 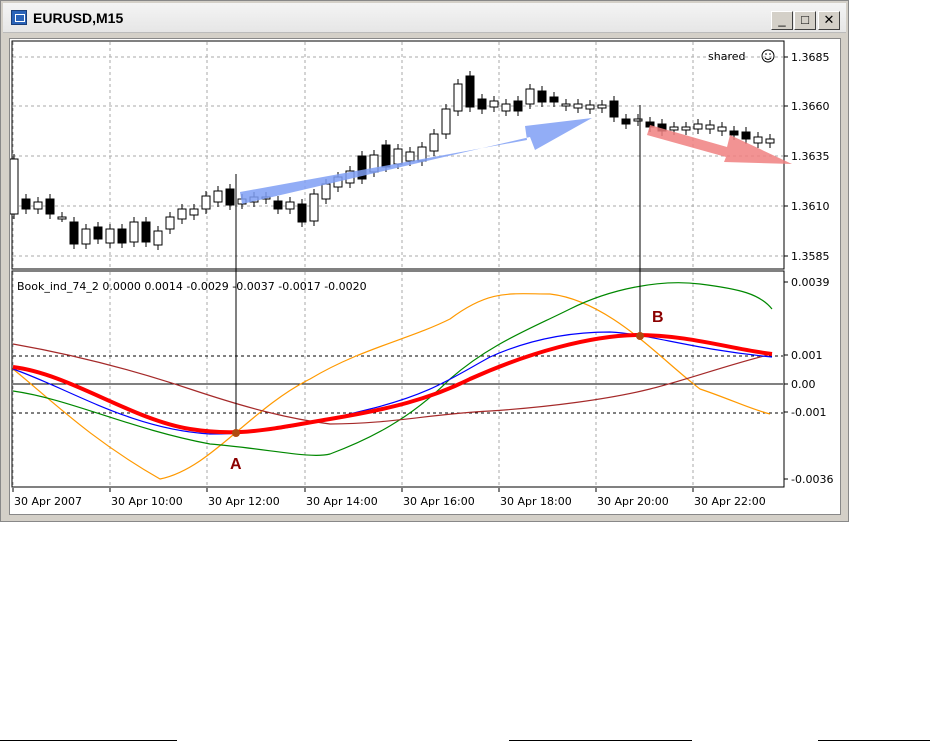 I want to click on minimize-button: _, so click(x=782, y=20).